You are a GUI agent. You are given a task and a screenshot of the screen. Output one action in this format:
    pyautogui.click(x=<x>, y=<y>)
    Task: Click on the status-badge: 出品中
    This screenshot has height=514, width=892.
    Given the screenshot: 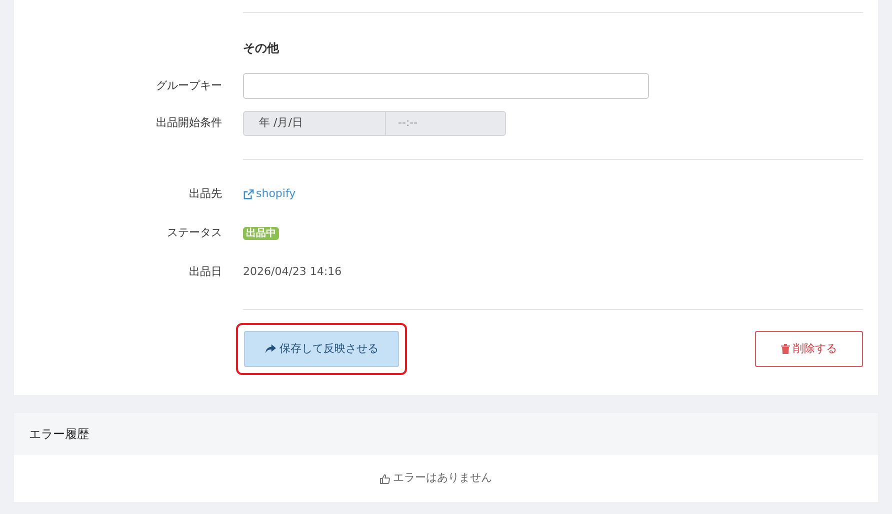 What is the action you would take?
    pyautogui.click(x=261, y=233)
    